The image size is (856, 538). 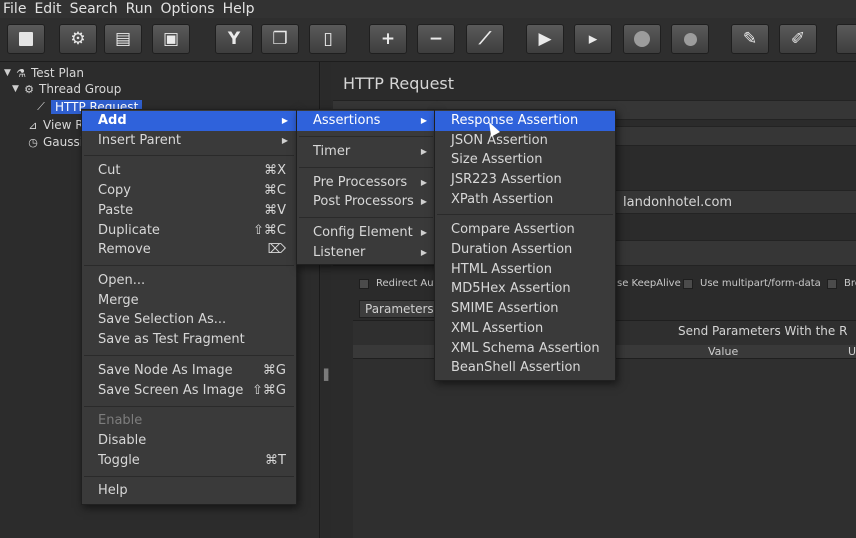 What do you see at coordinates (189, 191) in the screenshot?
I see `menu-item-copy: Copy ⌘C` at bounding box center [189, 191].